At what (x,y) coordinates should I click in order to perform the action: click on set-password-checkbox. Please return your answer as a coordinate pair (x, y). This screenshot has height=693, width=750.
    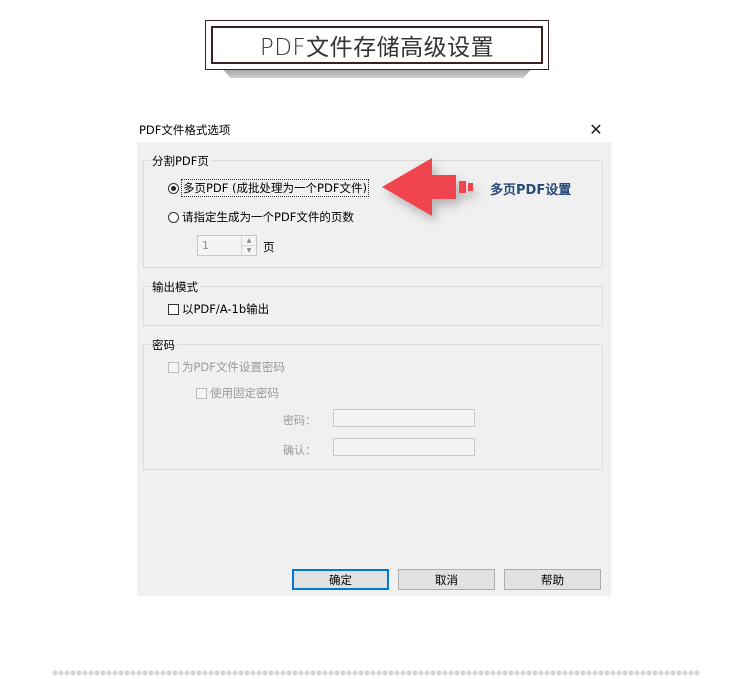
    Looking at the image, I should click on (173, 367).